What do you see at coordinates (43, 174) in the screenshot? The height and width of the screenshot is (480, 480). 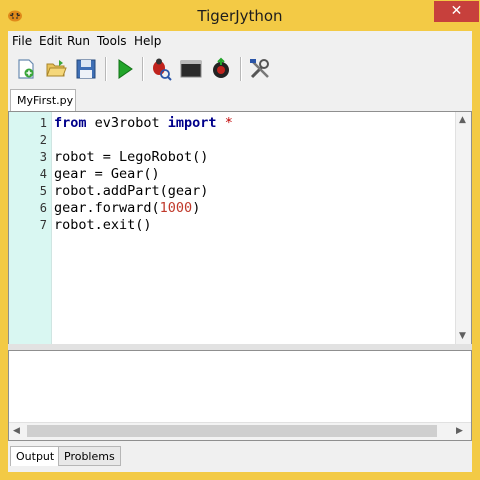 I see `line-number: 4` at bounding box center [43, 174].